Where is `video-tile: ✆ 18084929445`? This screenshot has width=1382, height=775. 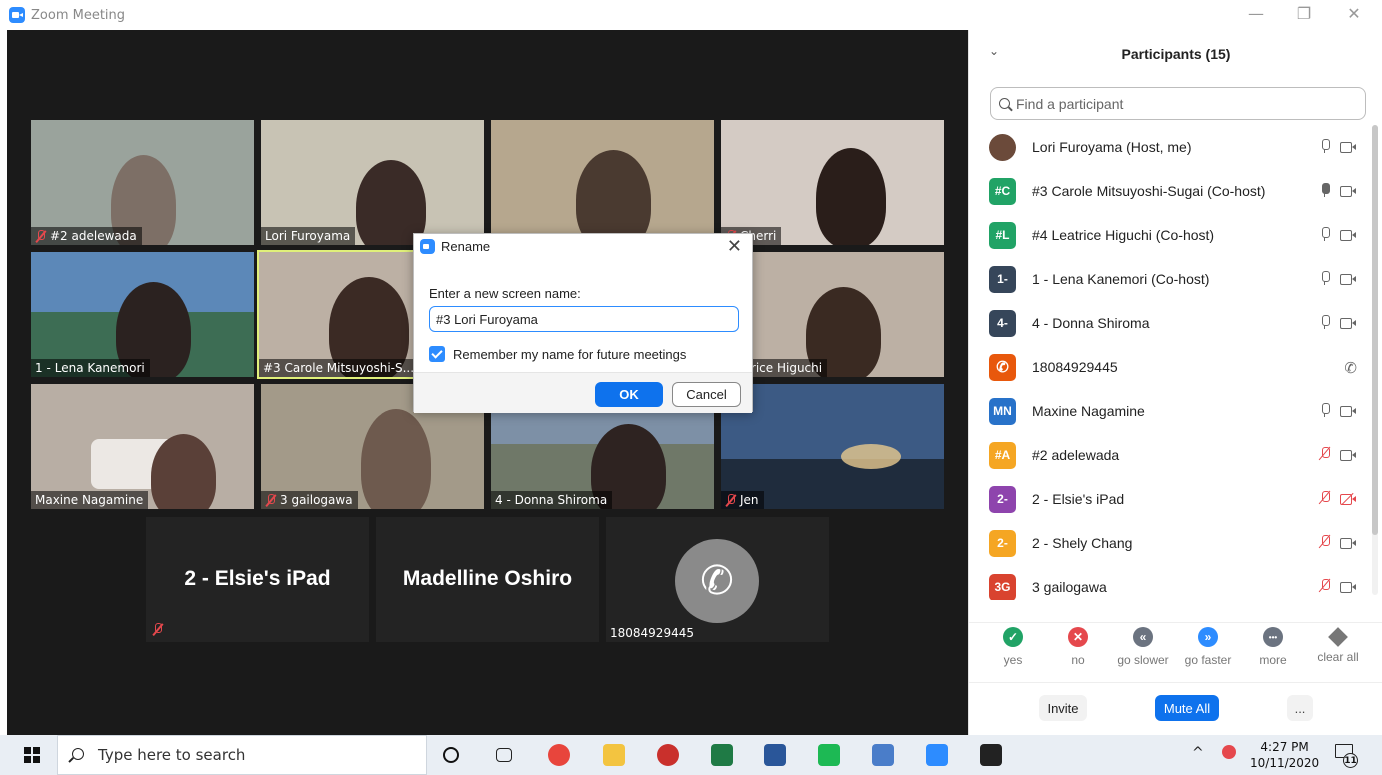
video-tile: ✆ 18084929445 is located at coordinates (717, 579).